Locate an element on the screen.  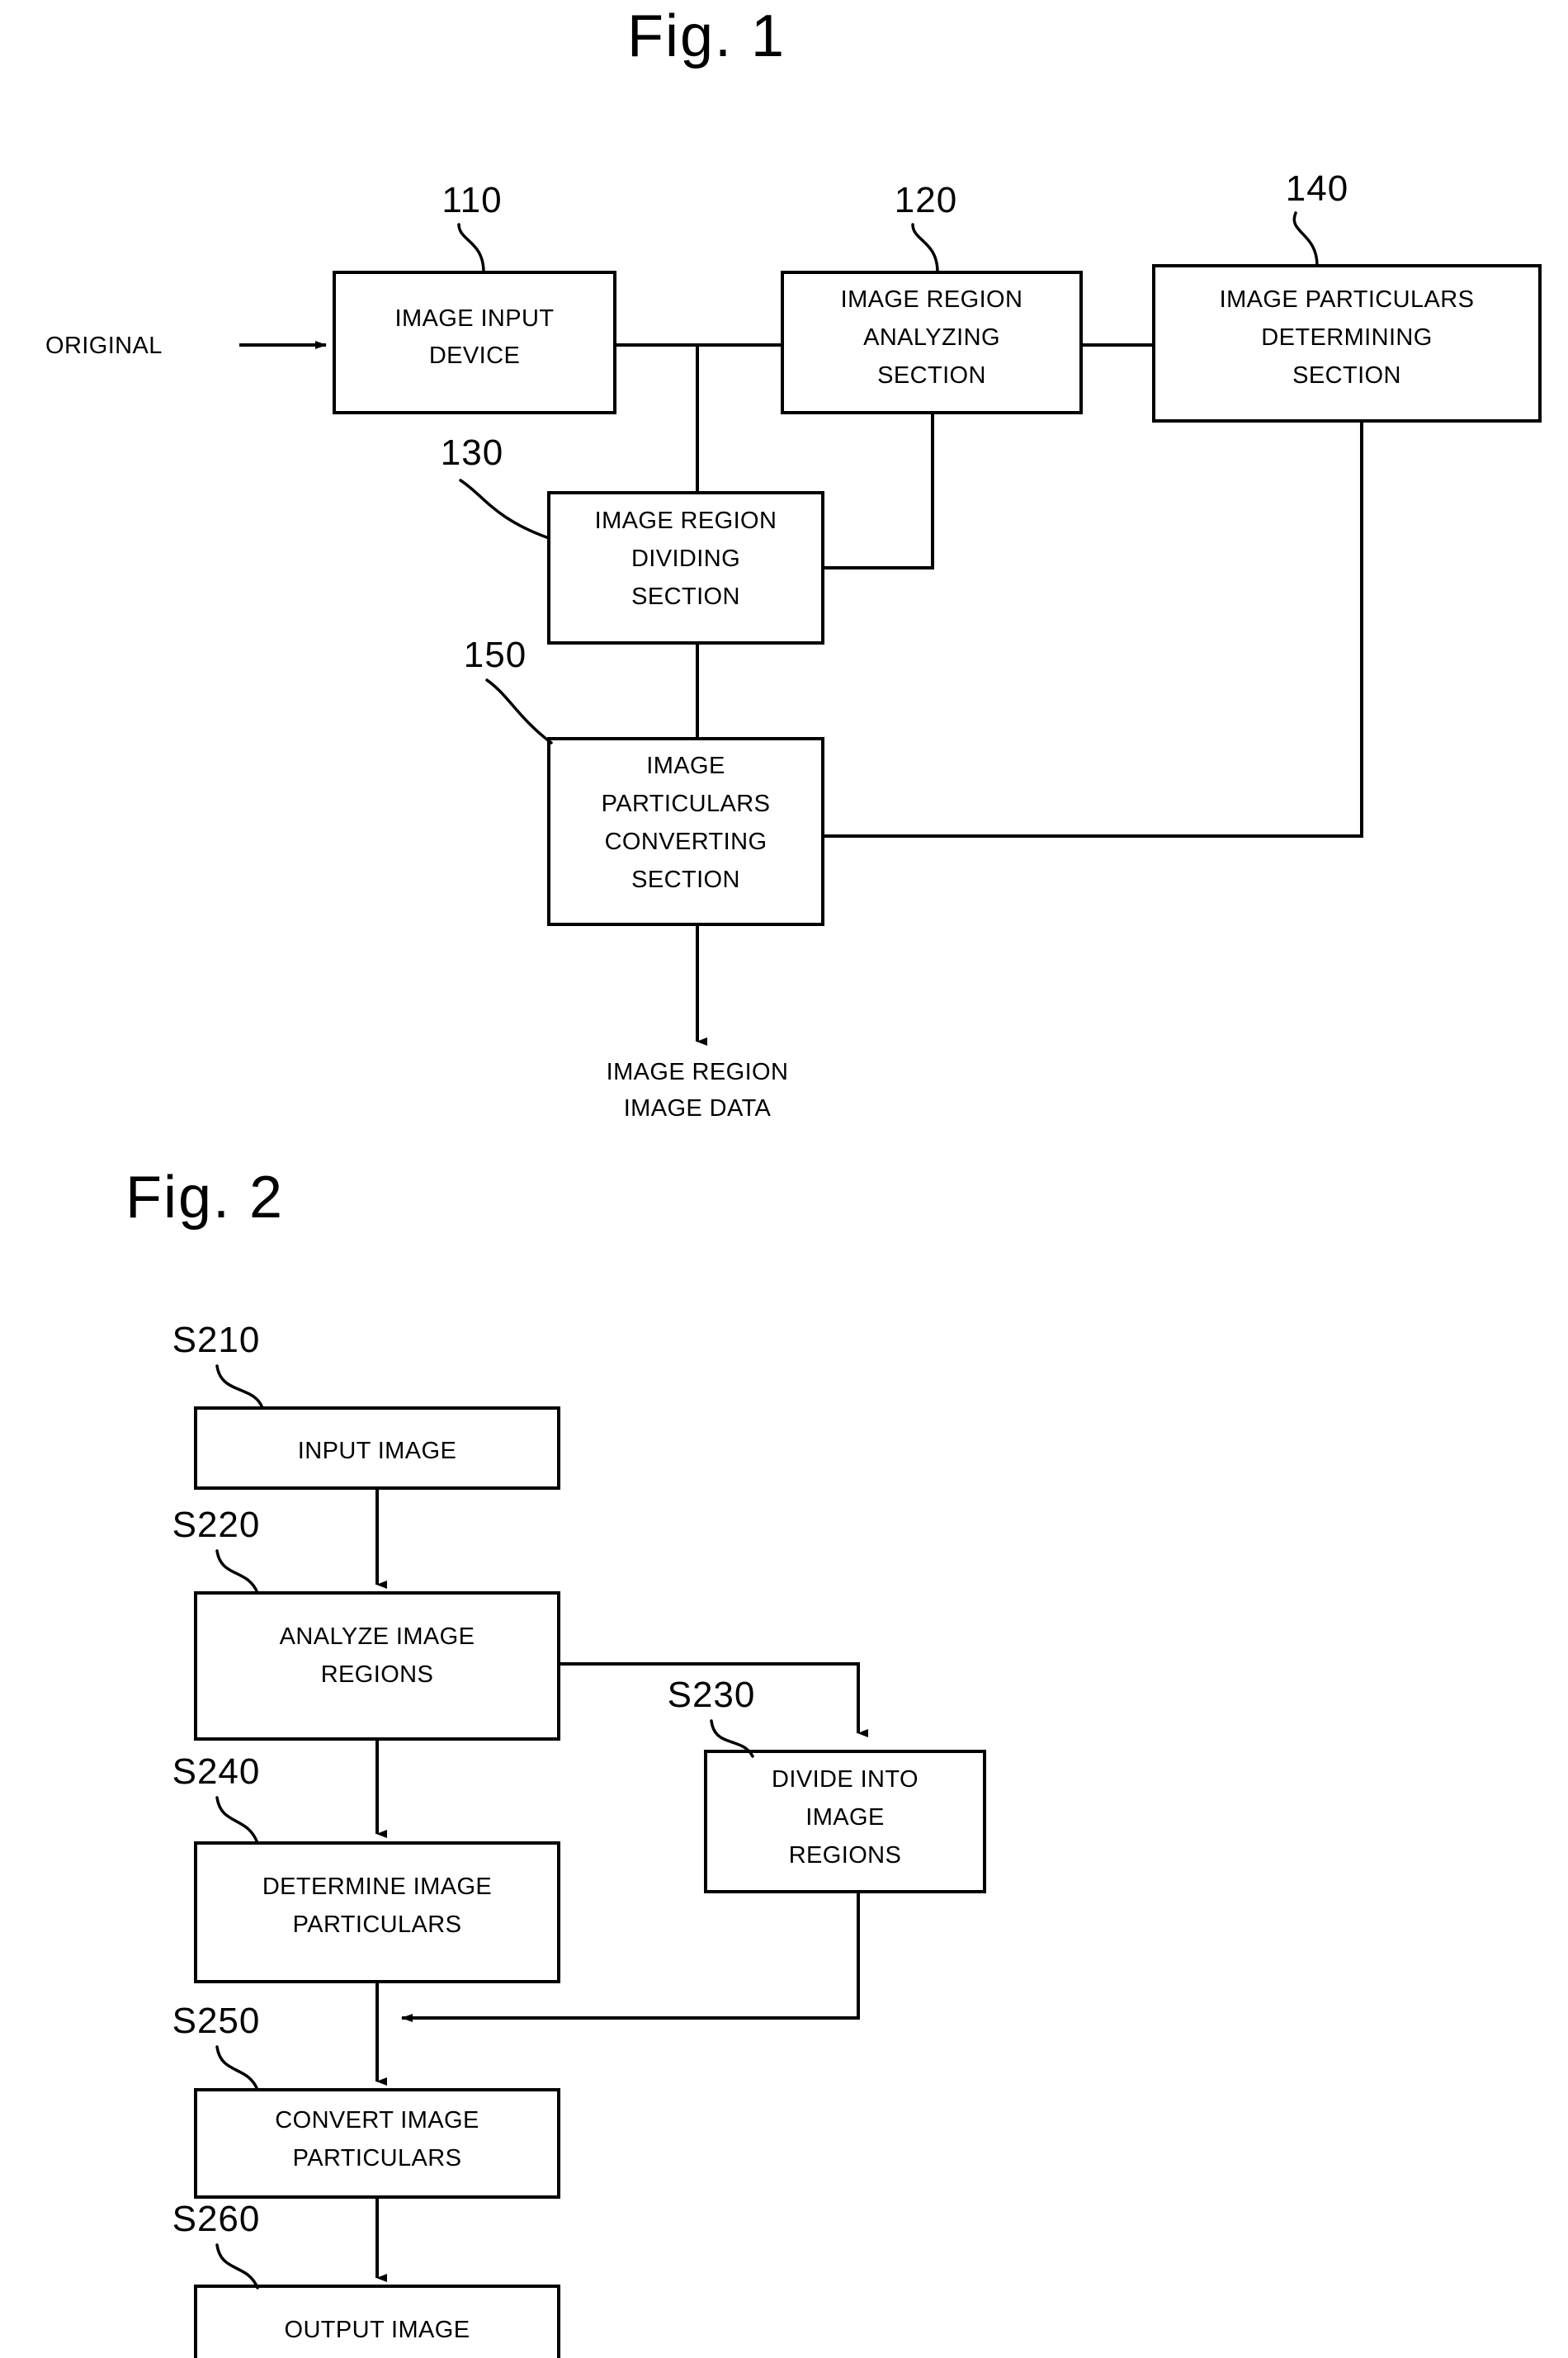
figure-1-title: Fig. 1 is located at coordinates (706, 36).